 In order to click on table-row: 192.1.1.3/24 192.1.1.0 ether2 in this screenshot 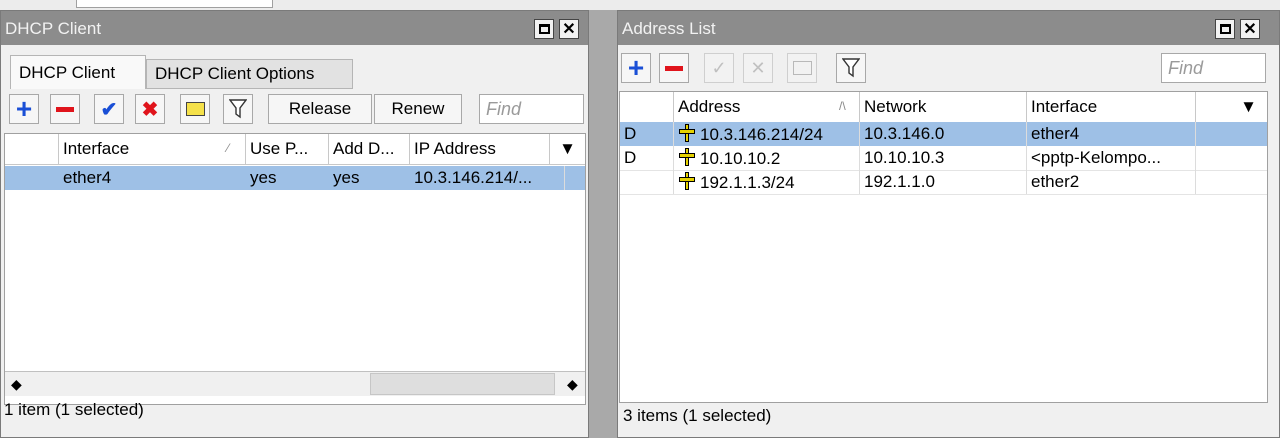, I will do `click(943, 182)`.